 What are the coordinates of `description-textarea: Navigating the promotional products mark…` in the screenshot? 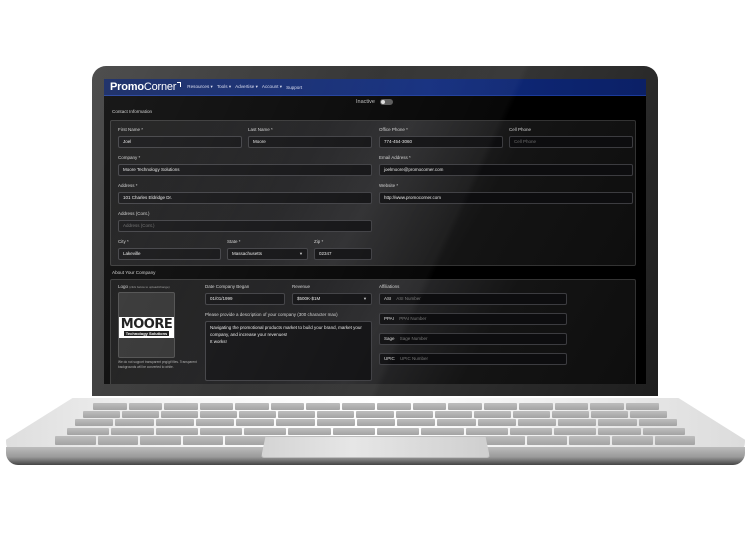 It's located at (288, 351).